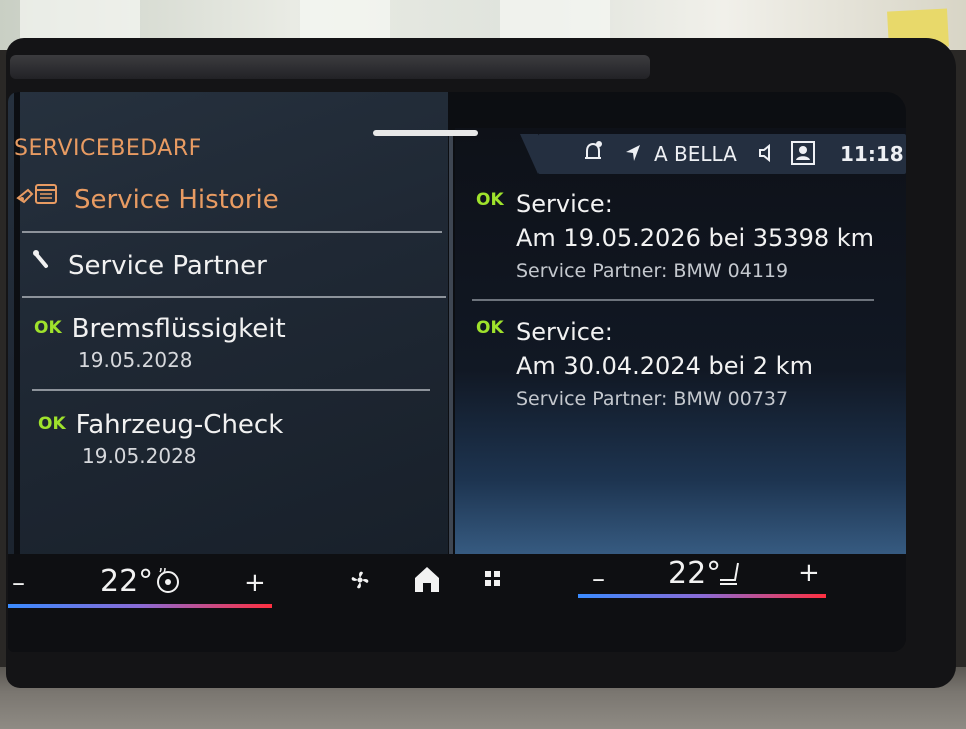 The image size is (966, 729). Describe the element at coordinates (598, 579) in the screenshot. I see `right-temp-minus-button: –` at that location.